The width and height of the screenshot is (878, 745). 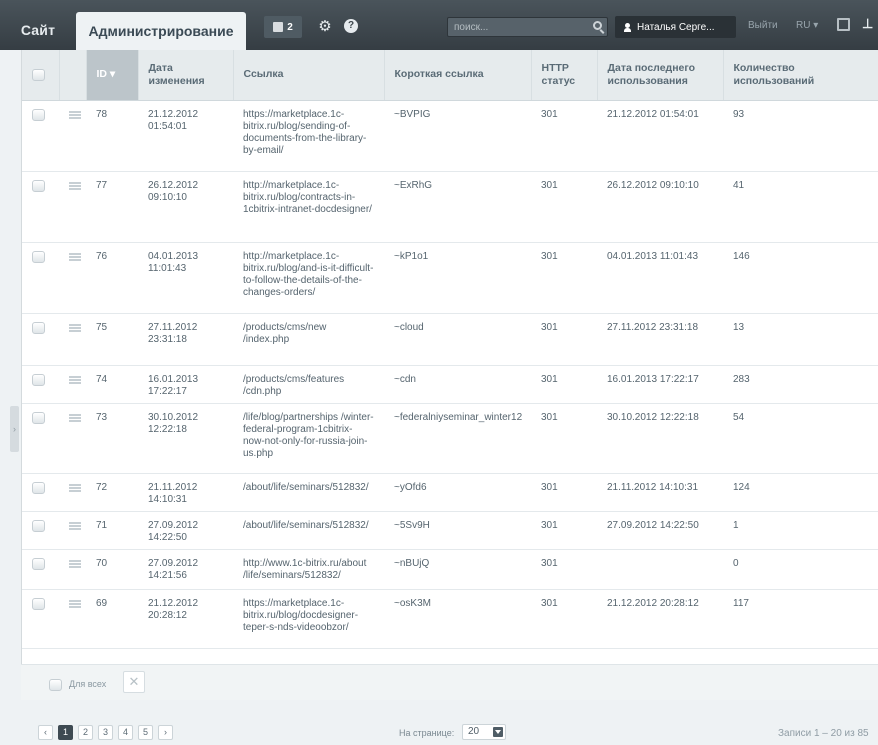 I want to click on sidebar-toggle: ›, so click(x=14, y=429).